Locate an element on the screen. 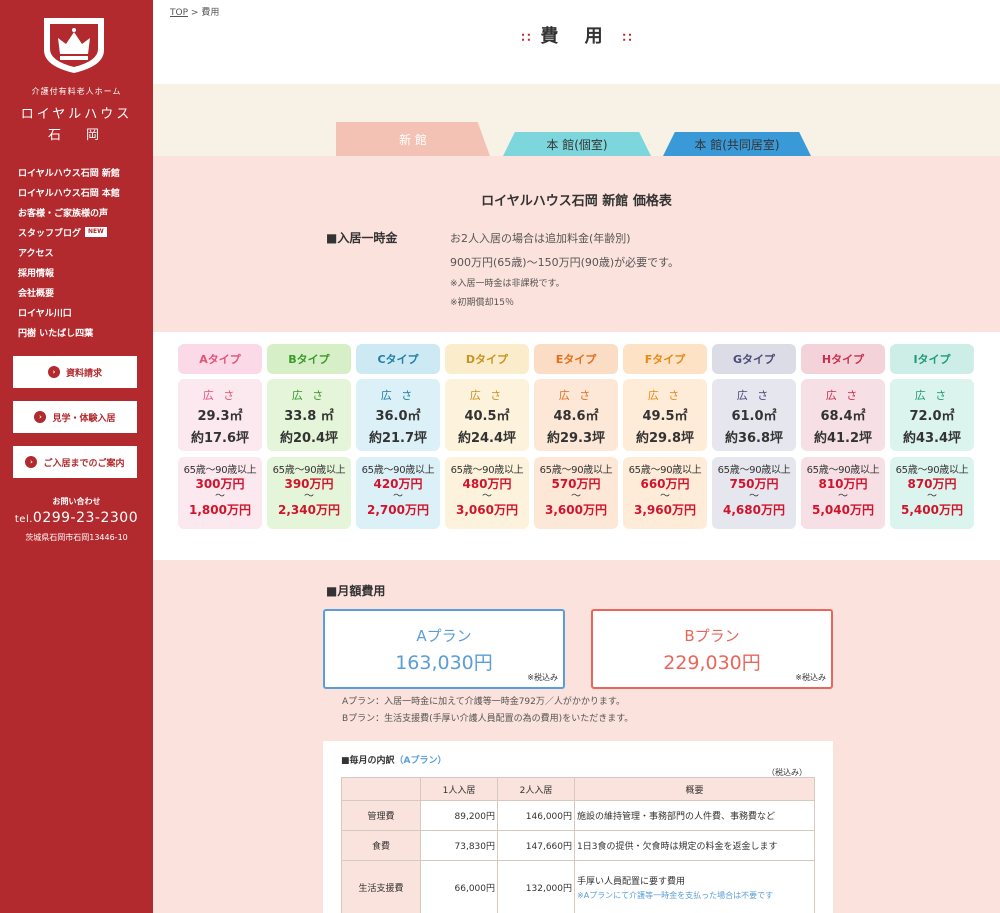 The width and height of the screenshot is (1000, 913). room-type-area: 広 さ 40.5㎡ 約24.4坪 is located at coordinates (487, 415).